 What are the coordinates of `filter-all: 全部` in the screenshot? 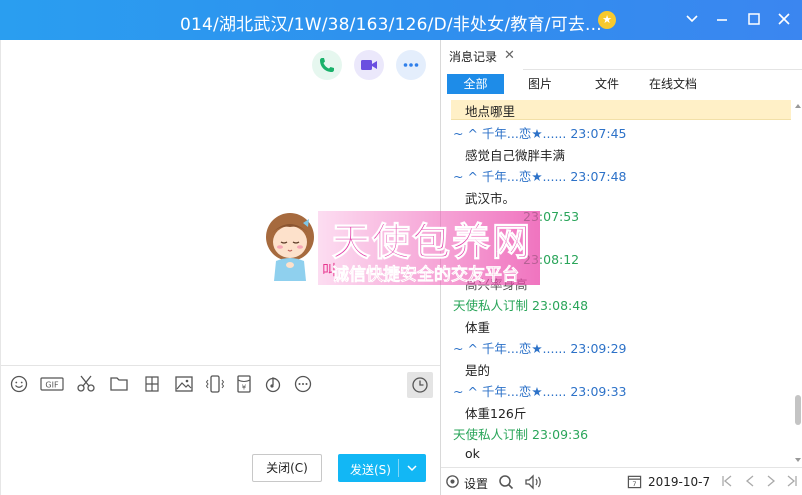 It's located at (475, 84).